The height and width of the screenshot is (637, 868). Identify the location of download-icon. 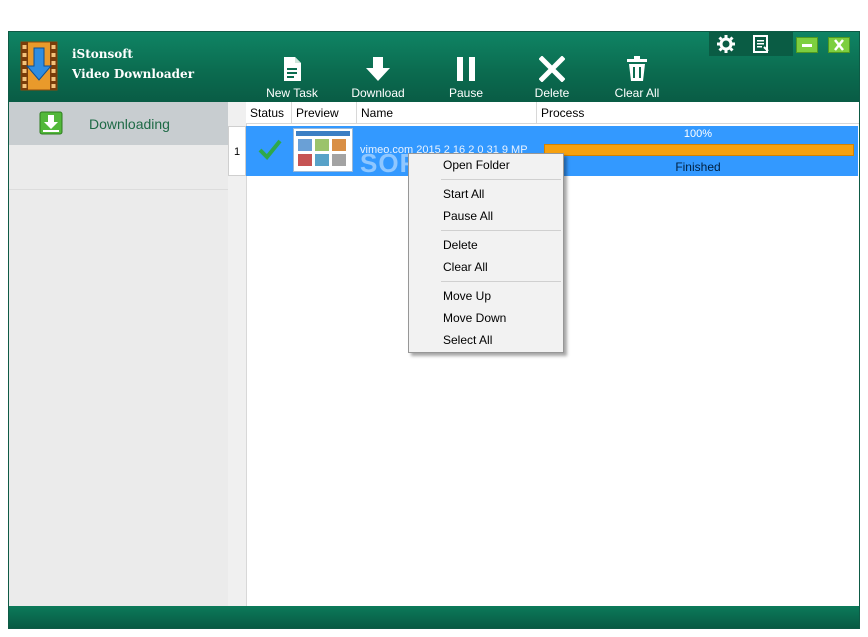
(378, 69).